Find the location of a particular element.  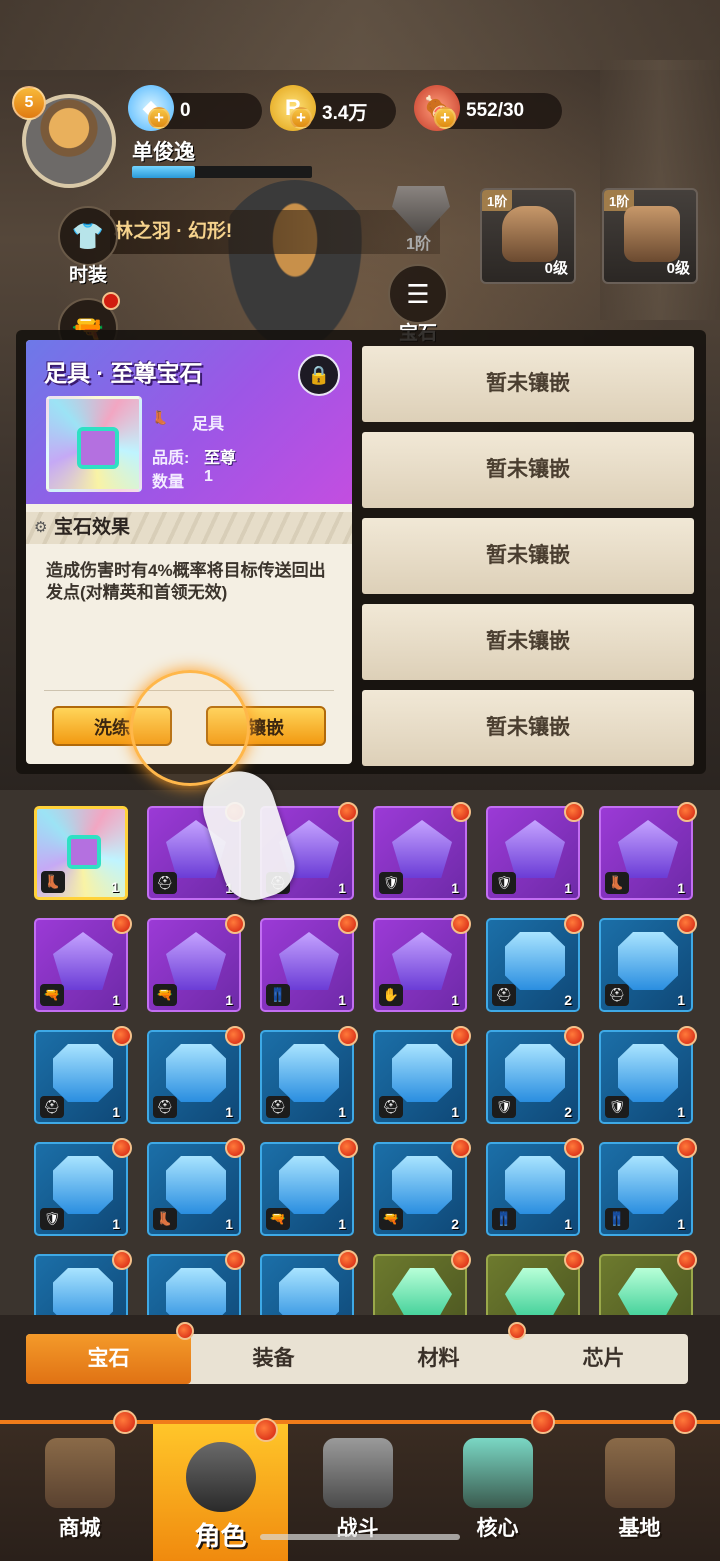

gem-slot-blue: ⛑ 2 is located at coordinates (535, 963).